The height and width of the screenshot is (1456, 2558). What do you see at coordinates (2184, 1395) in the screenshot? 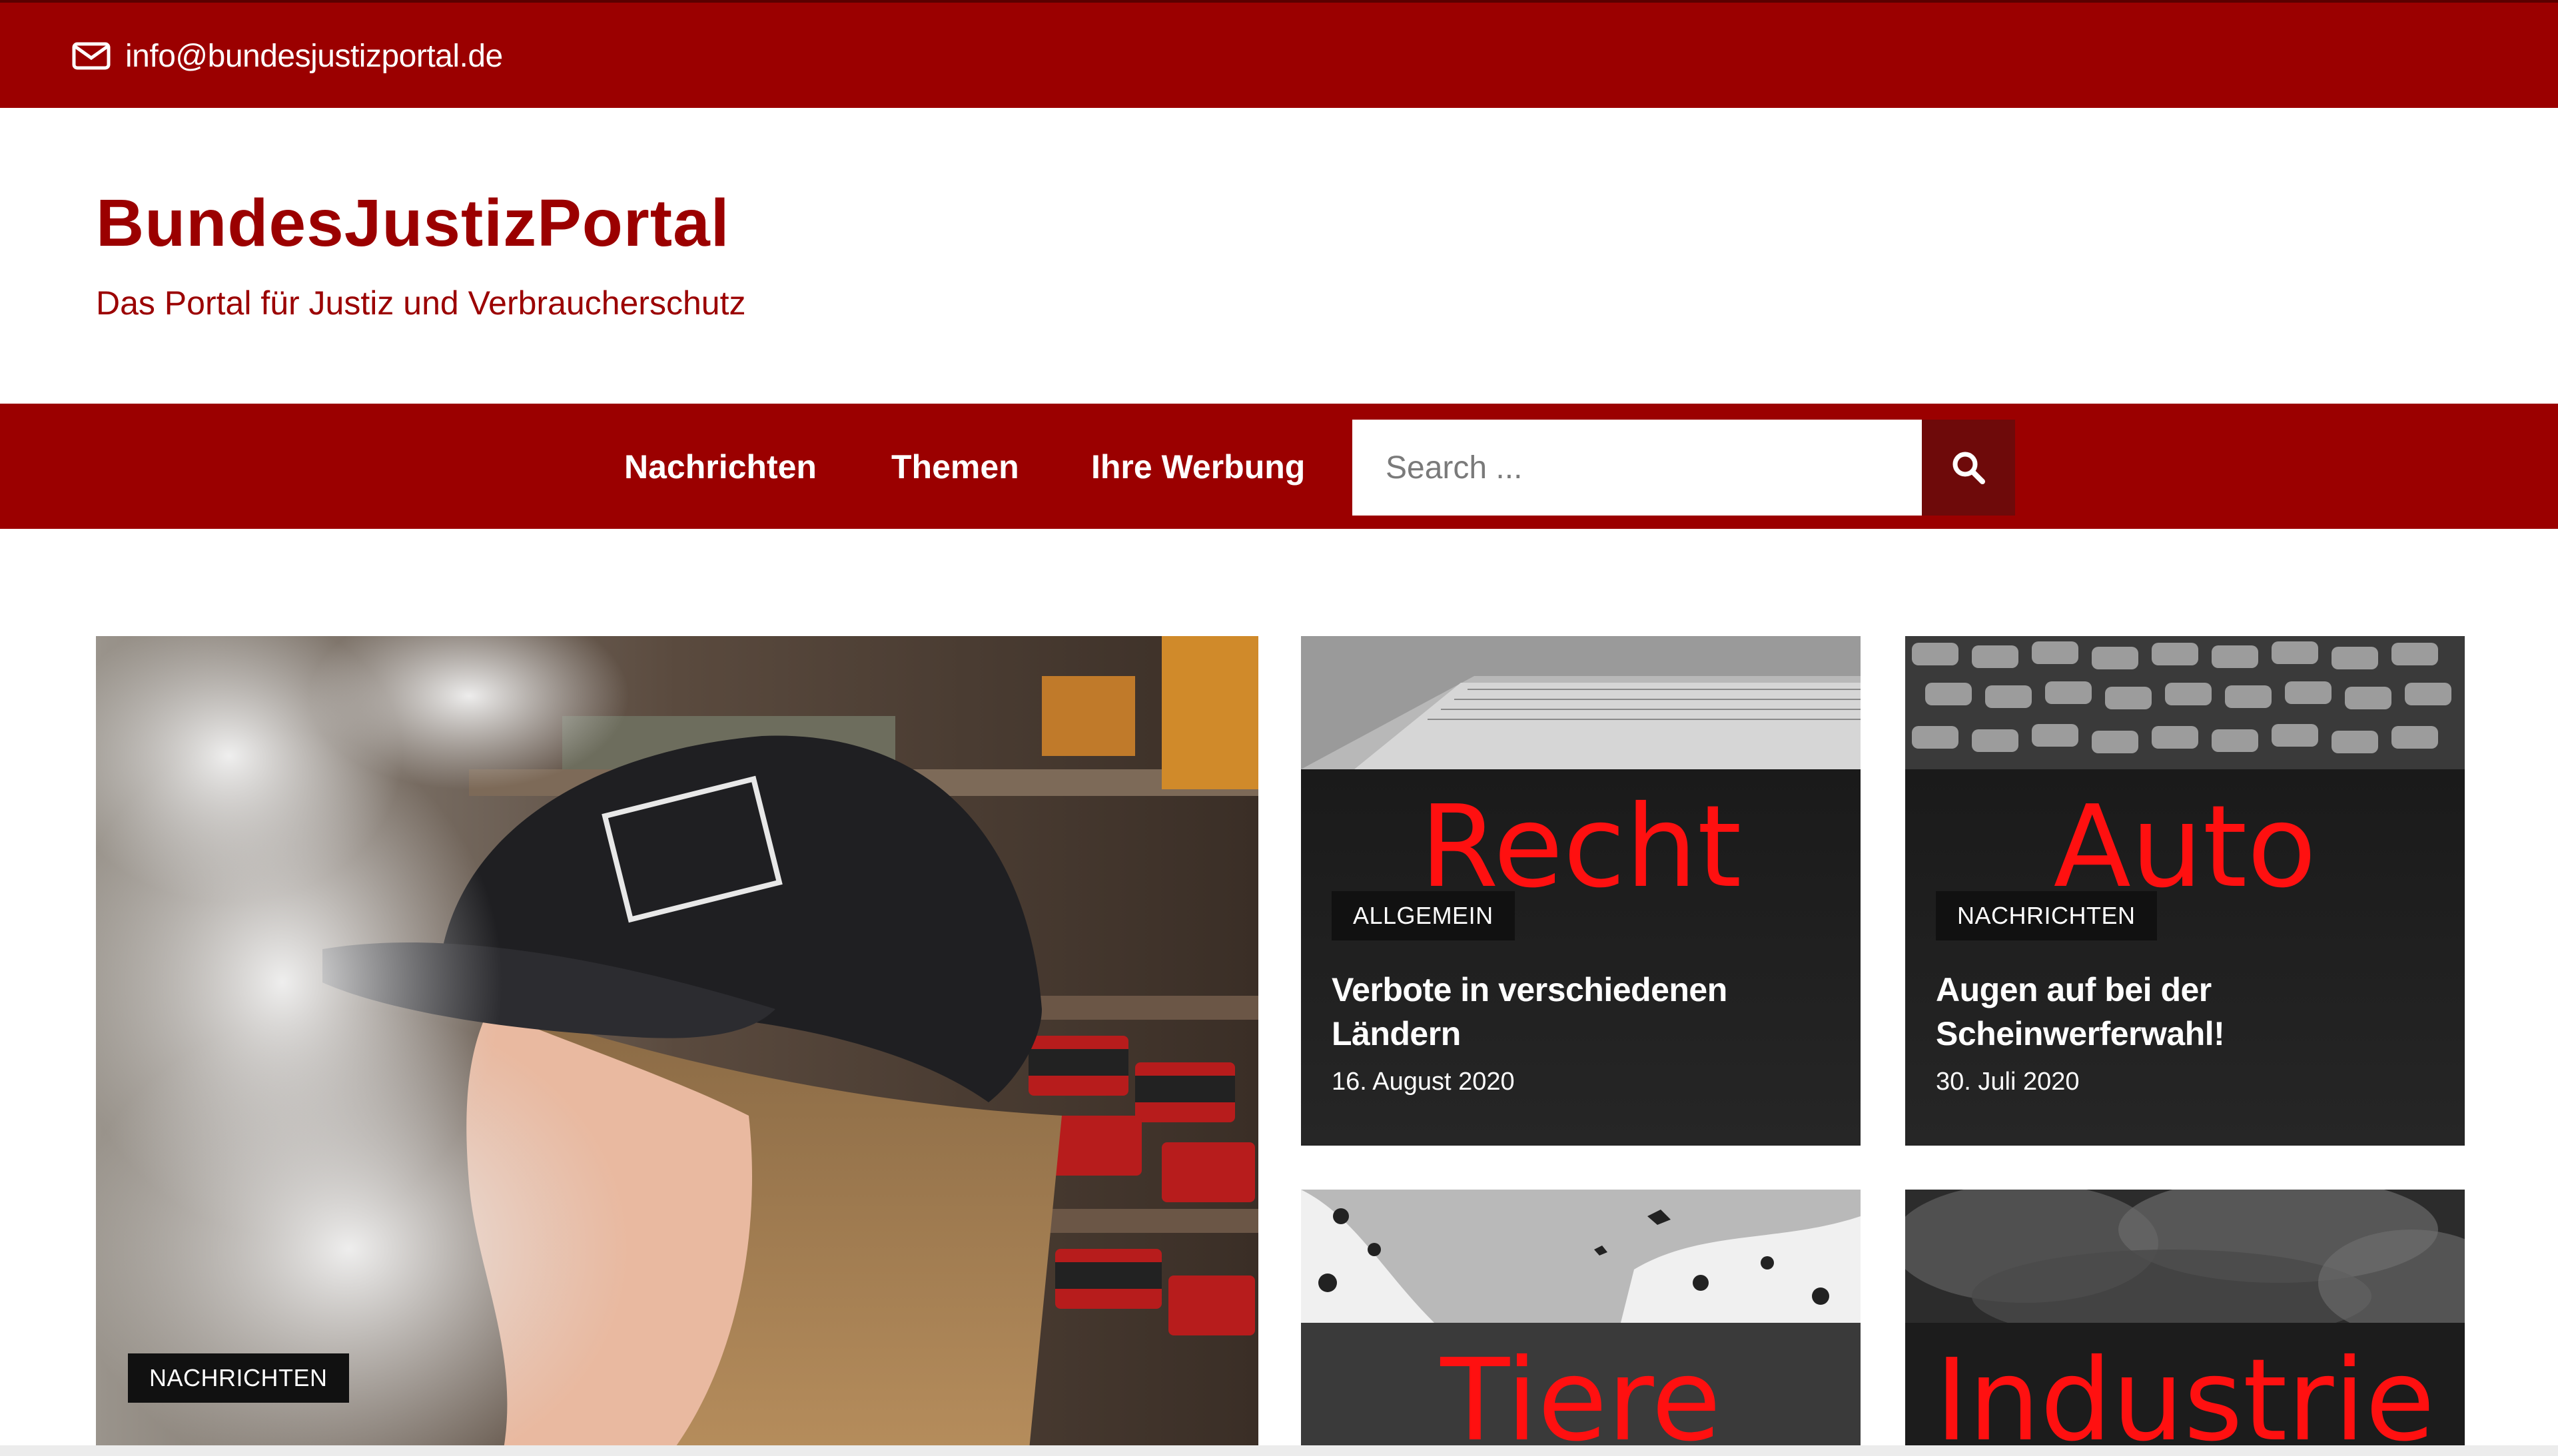
I see `card-overlay-word: Industrie` at bounding box center [2184, 1395].